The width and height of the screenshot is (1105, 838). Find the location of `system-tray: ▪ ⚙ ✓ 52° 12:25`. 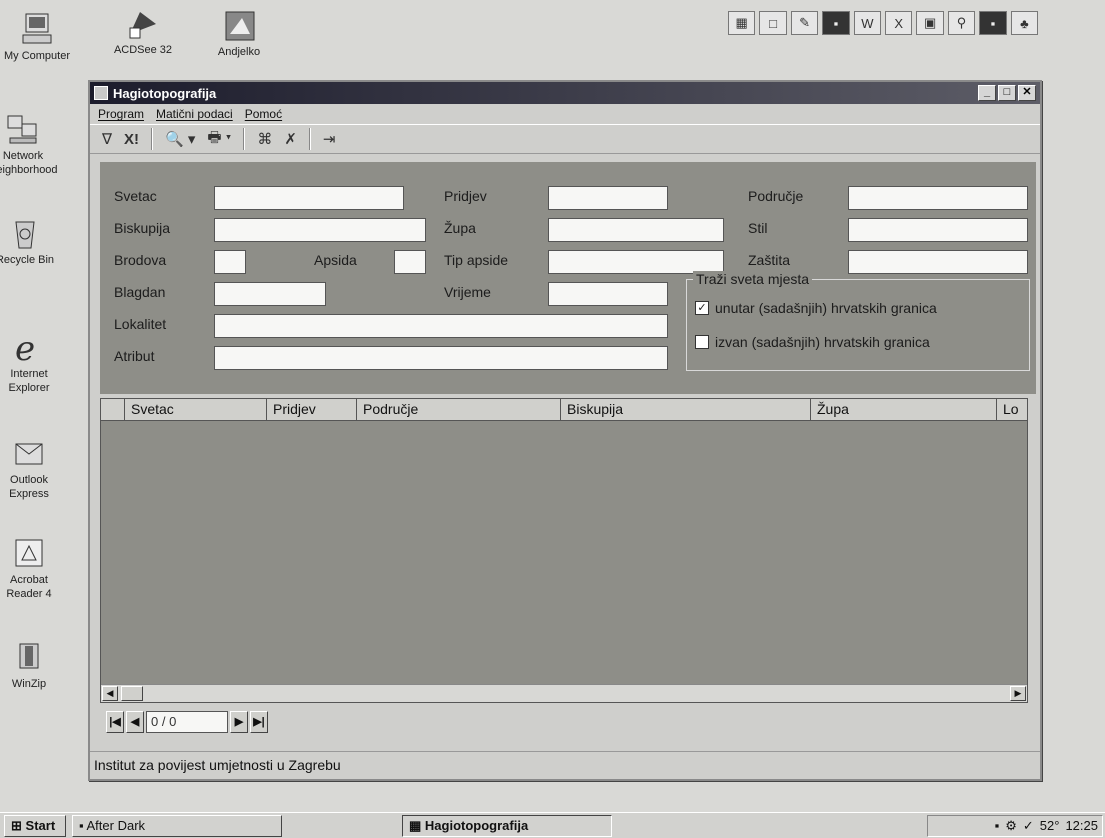

system-tray: ▪ ⚙ ✓ 52° 12:25 is located at coordinates (1015, 826).